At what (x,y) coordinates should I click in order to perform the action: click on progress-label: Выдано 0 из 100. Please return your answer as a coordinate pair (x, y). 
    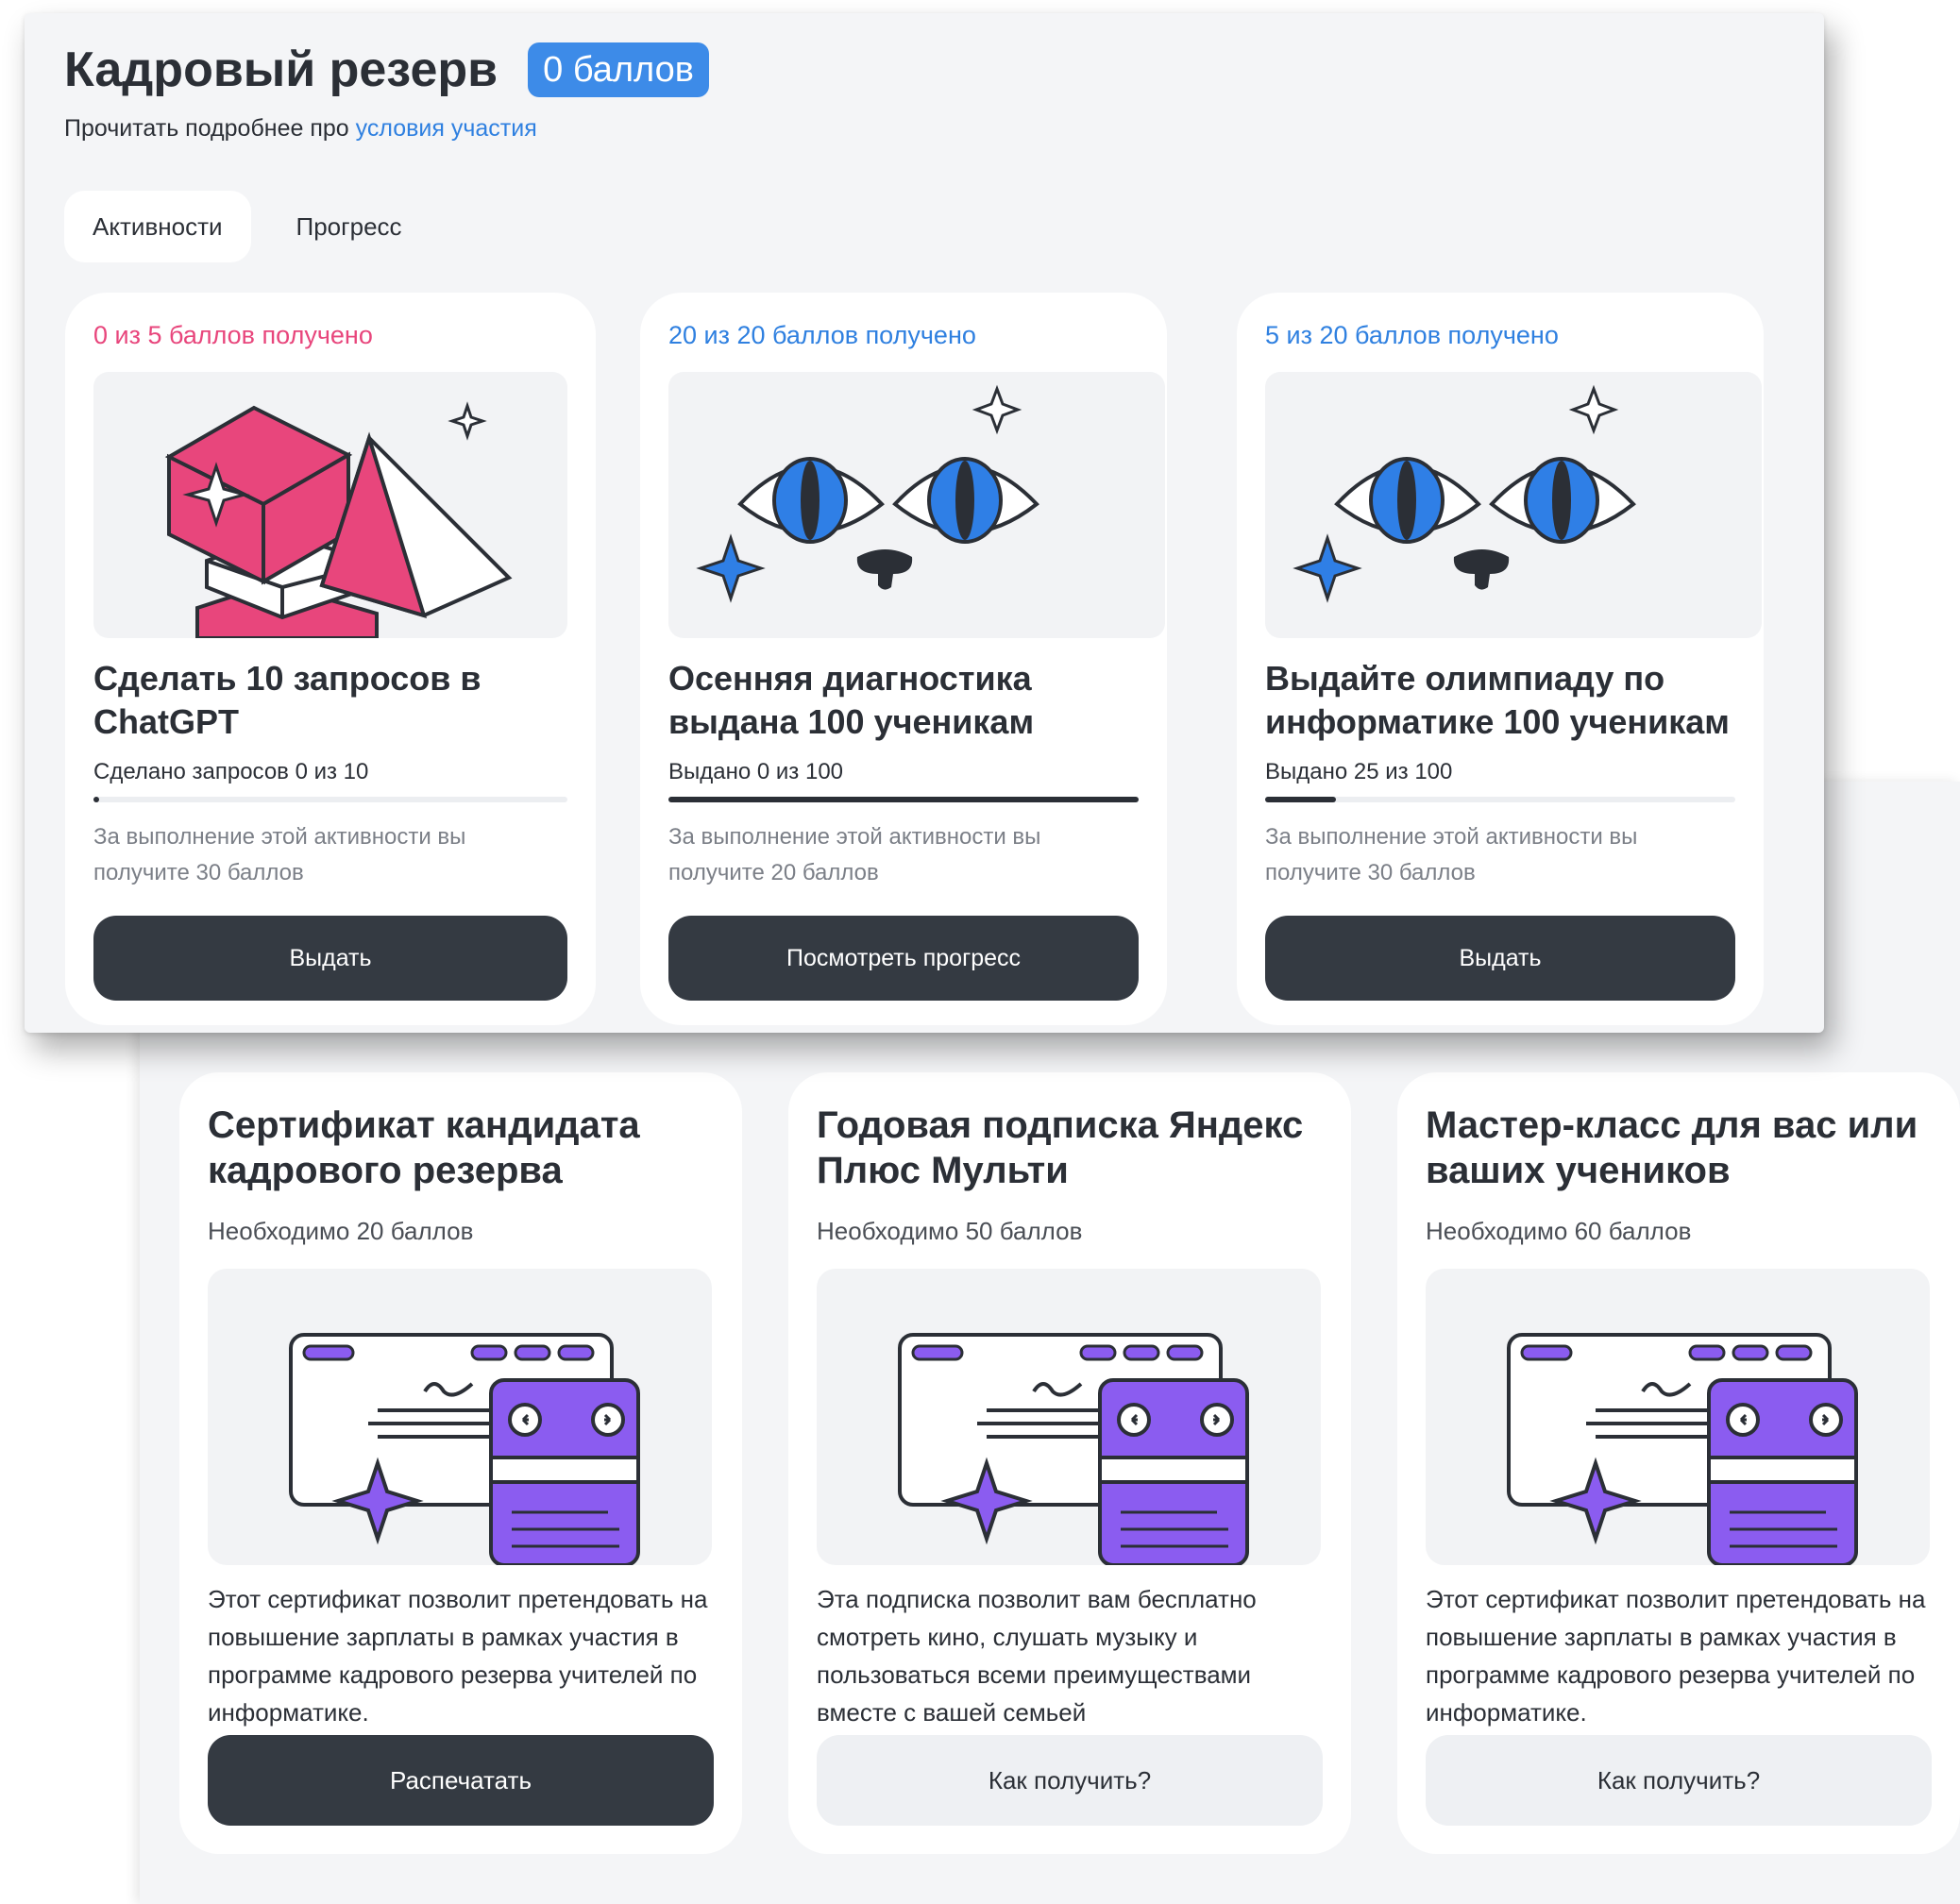
    Looking at the image, I should click on (756, 771).